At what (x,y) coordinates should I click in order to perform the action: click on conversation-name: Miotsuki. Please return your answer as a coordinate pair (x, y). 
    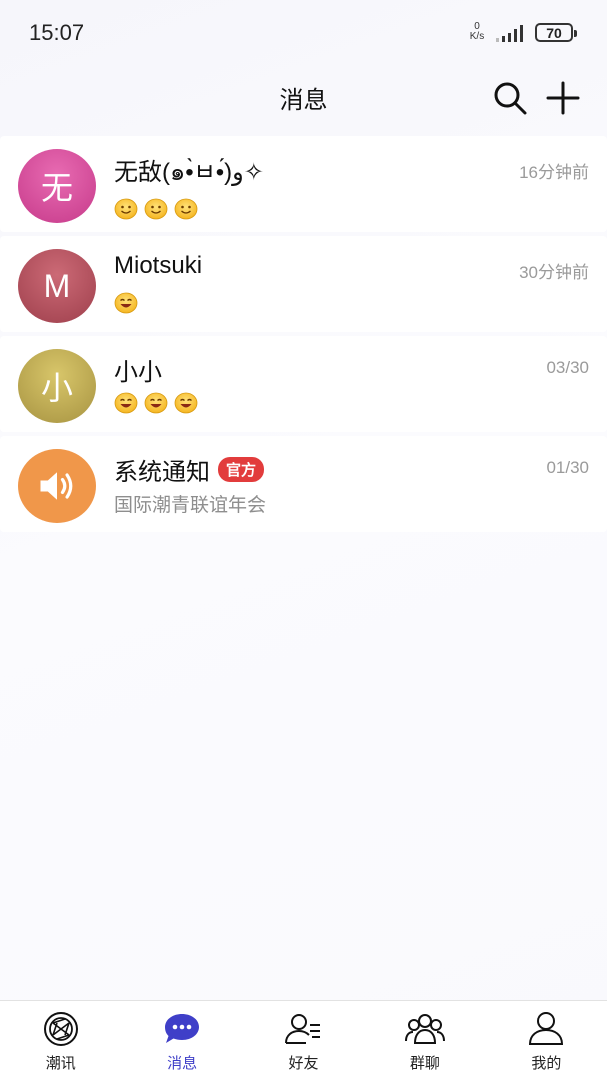
    Looking at the image, I should click on (158, 265).